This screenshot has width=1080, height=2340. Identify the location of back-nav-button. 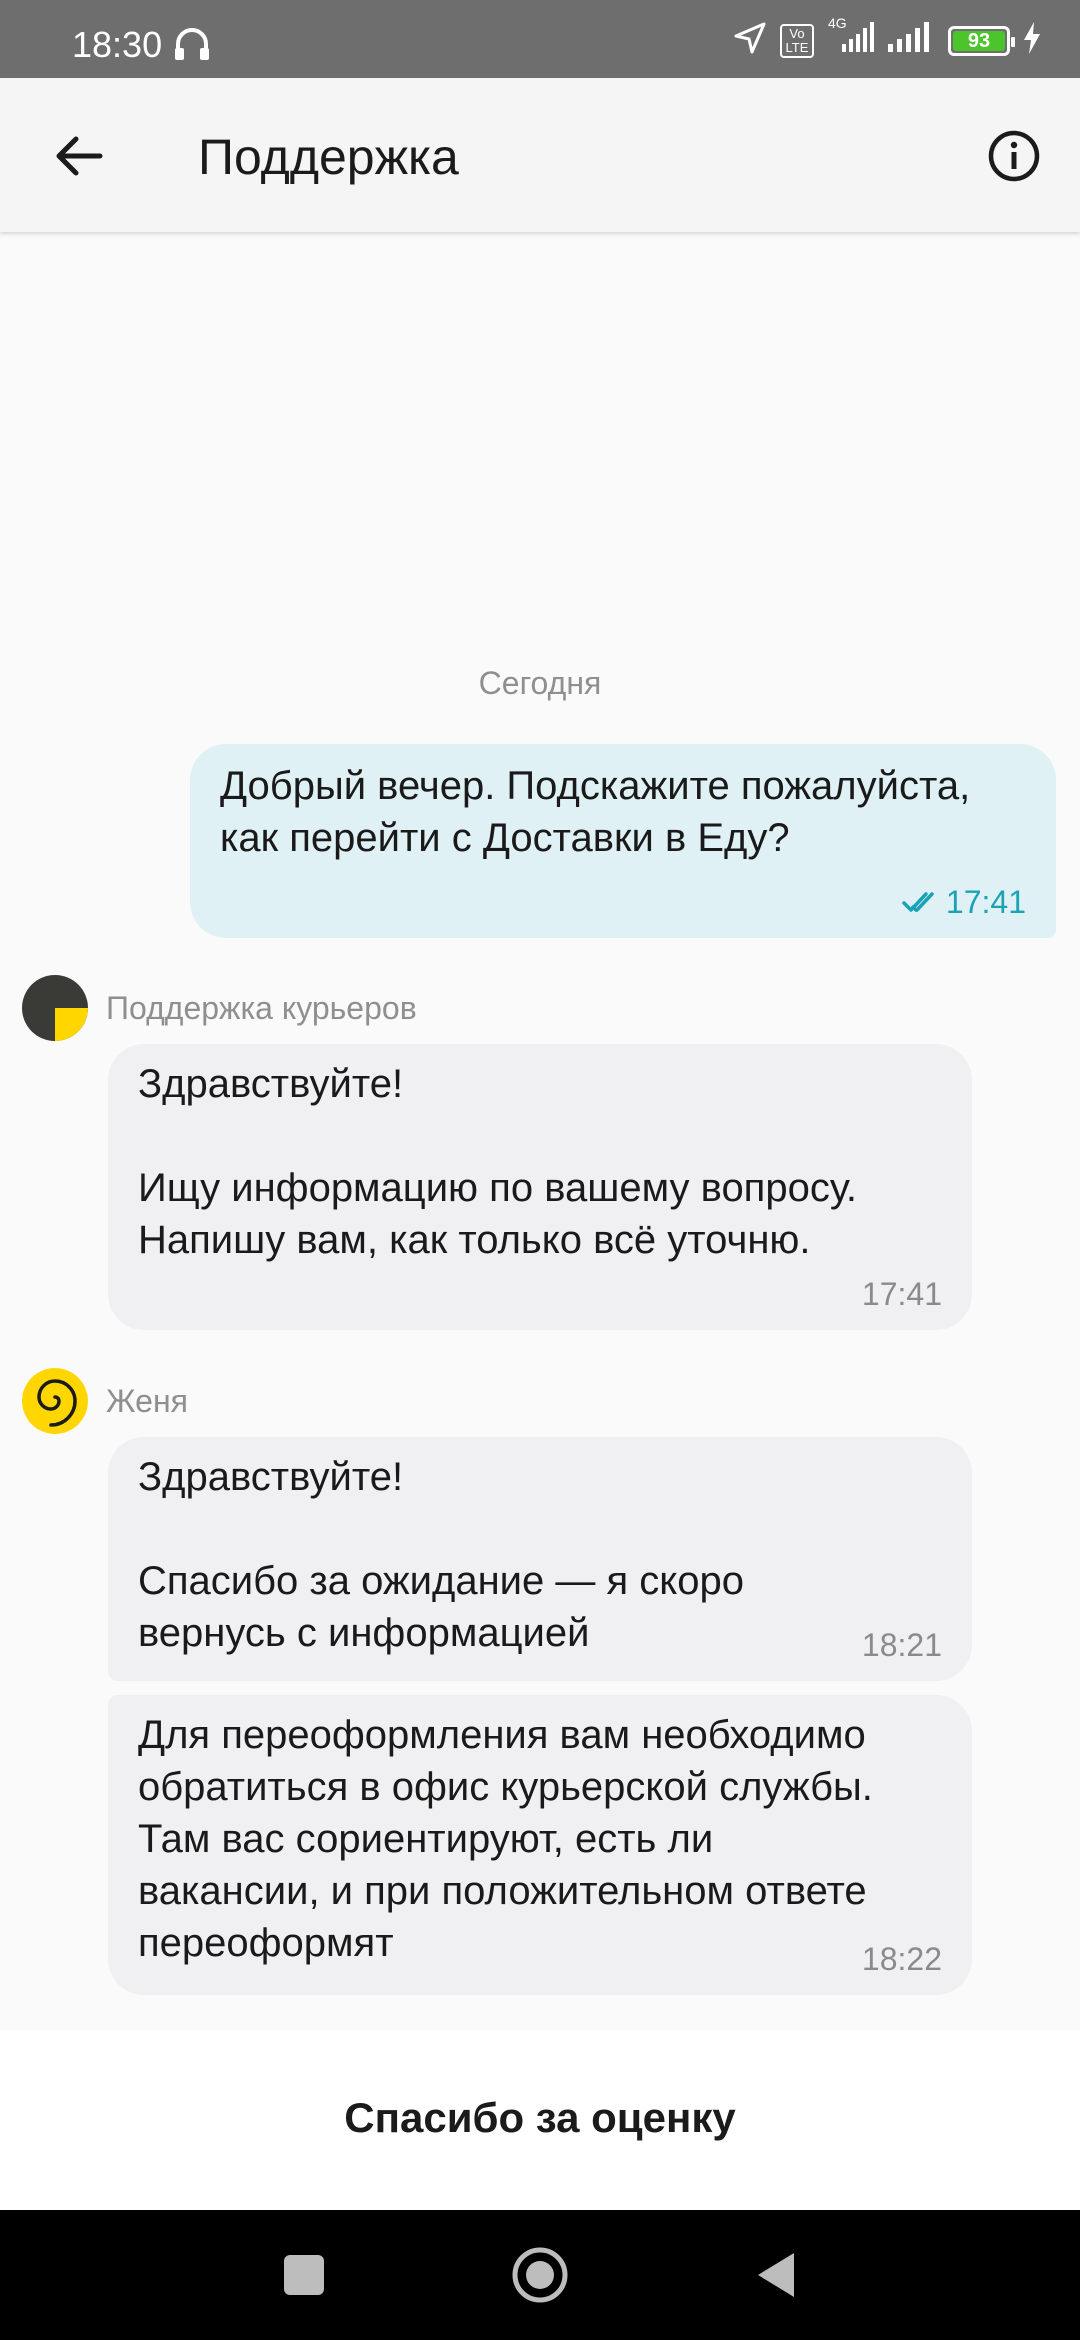
(776, 2275).